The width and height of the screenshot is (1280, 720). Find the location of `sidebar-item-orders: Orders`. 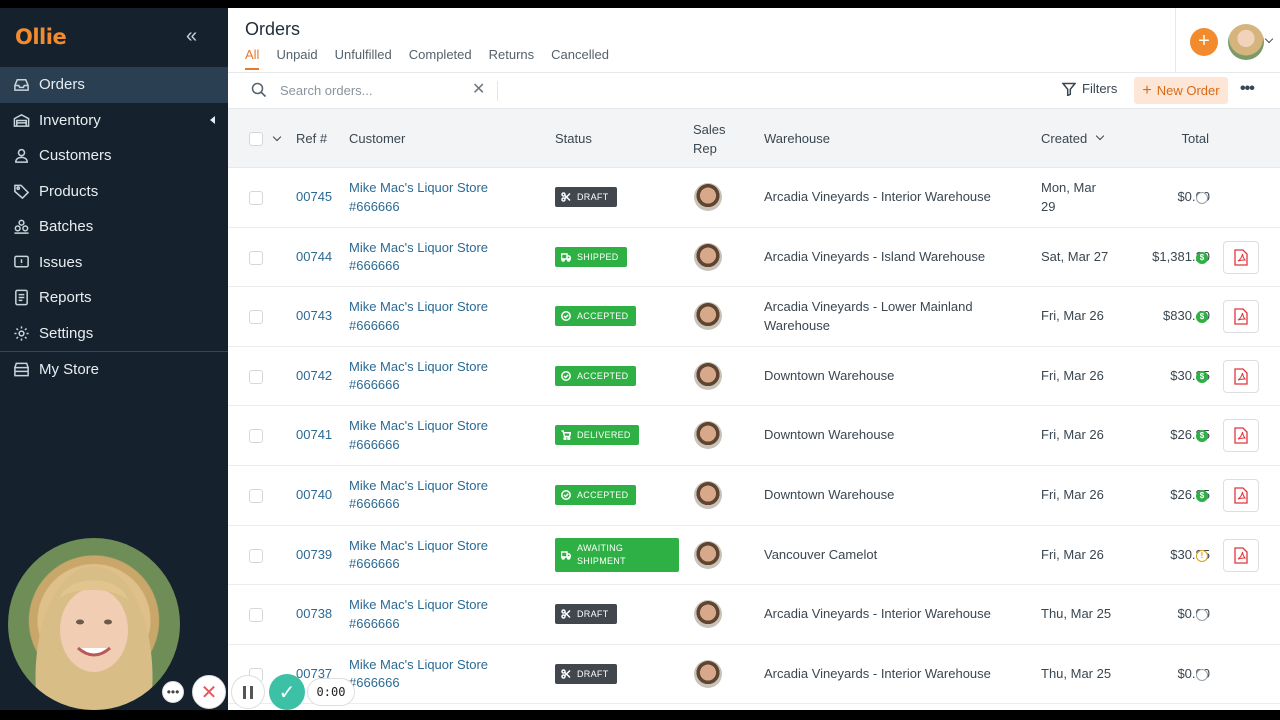

sidebar-item-orders: Orders is located at coordinates (114, 85).